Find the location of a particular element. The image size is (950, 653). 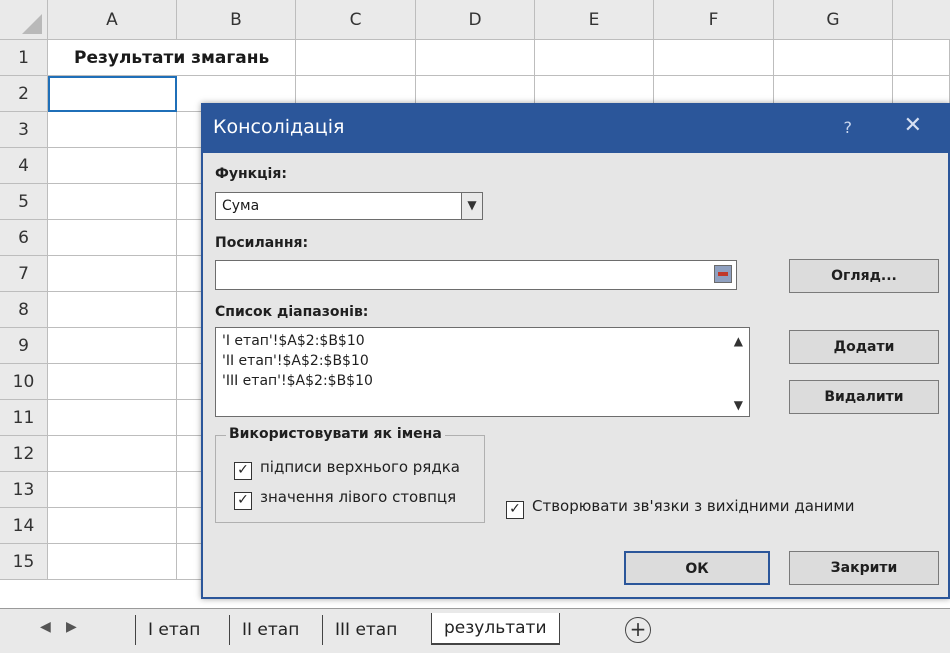

row-header: 7 is located at coordinates (24, 274).